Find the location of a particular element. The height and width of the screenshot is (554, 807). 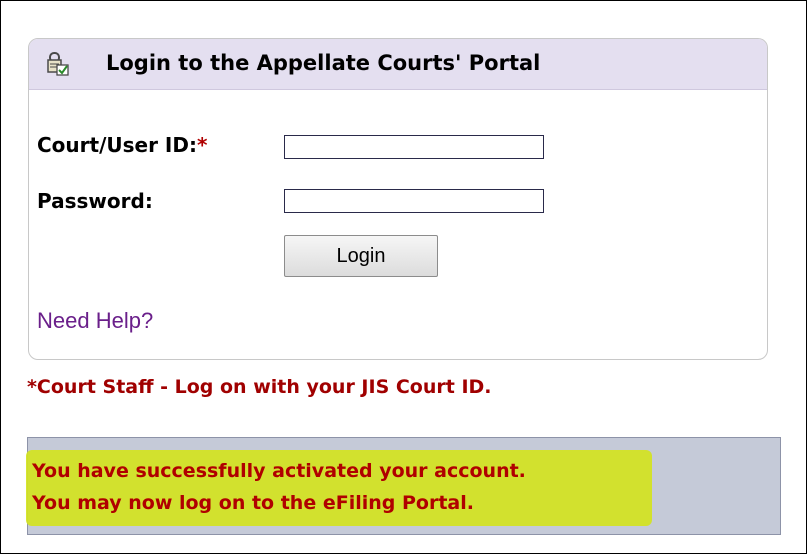

need-help-link: Need Help? is located at coordinates (95, 321).